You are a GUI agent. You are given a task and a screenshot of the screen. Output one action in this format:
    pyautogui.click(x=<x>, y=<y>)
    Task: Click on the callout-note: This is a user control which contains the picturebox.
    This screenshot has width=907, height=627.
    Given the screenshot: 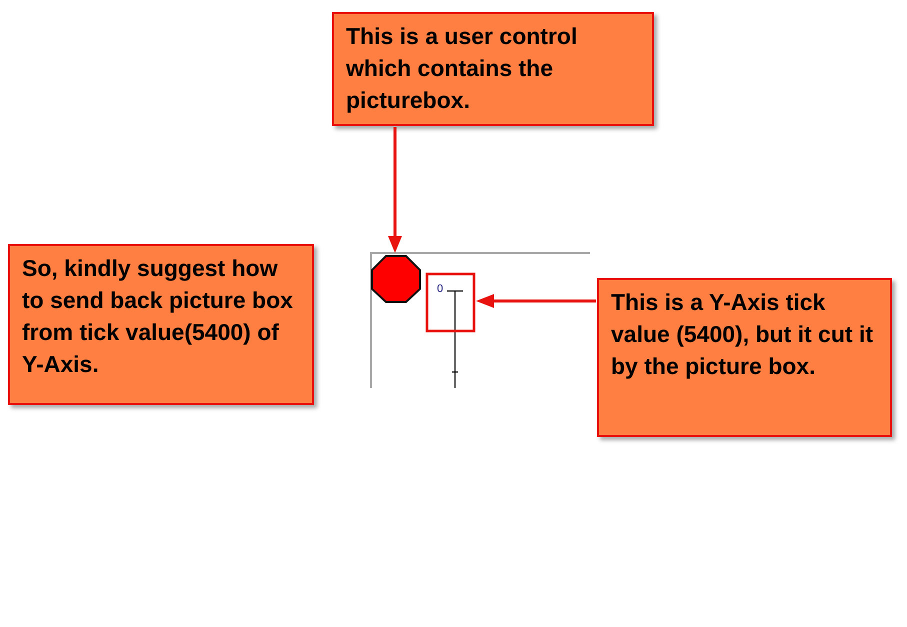 What is the action you would take?
    pyautogui.click(x=493, y=69)
    